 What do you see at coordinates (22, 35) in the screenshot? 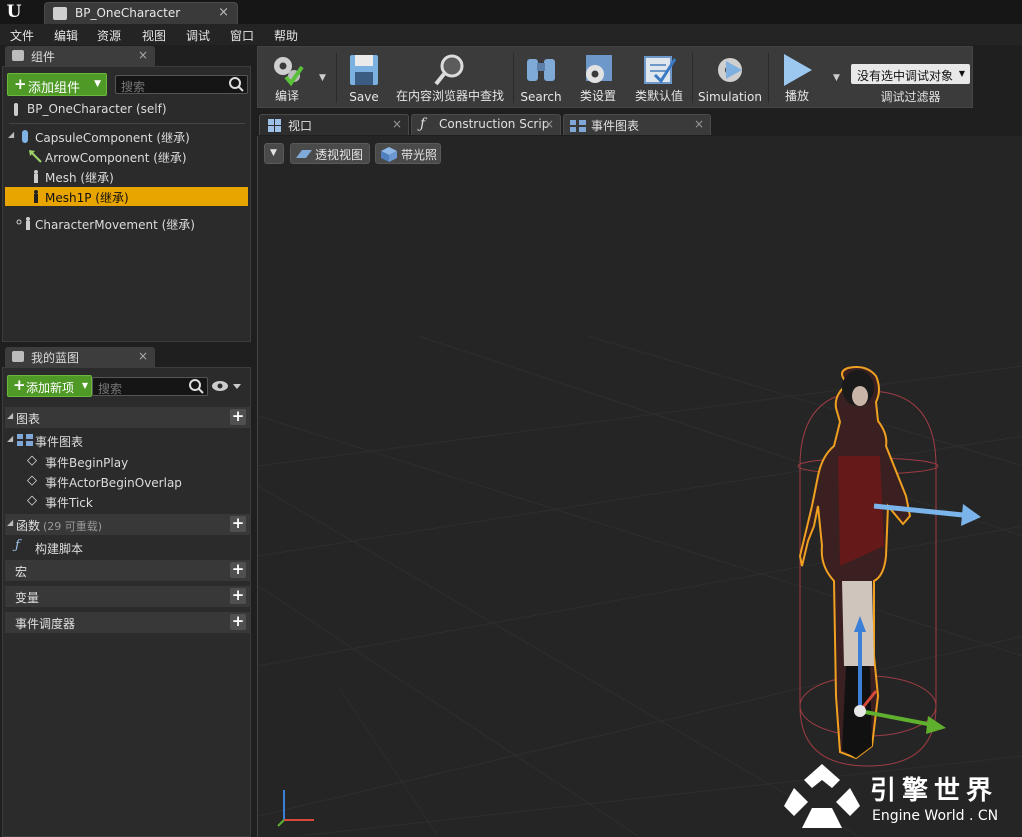
I see `menu-file: 文件` at bounding box center [22, 35].